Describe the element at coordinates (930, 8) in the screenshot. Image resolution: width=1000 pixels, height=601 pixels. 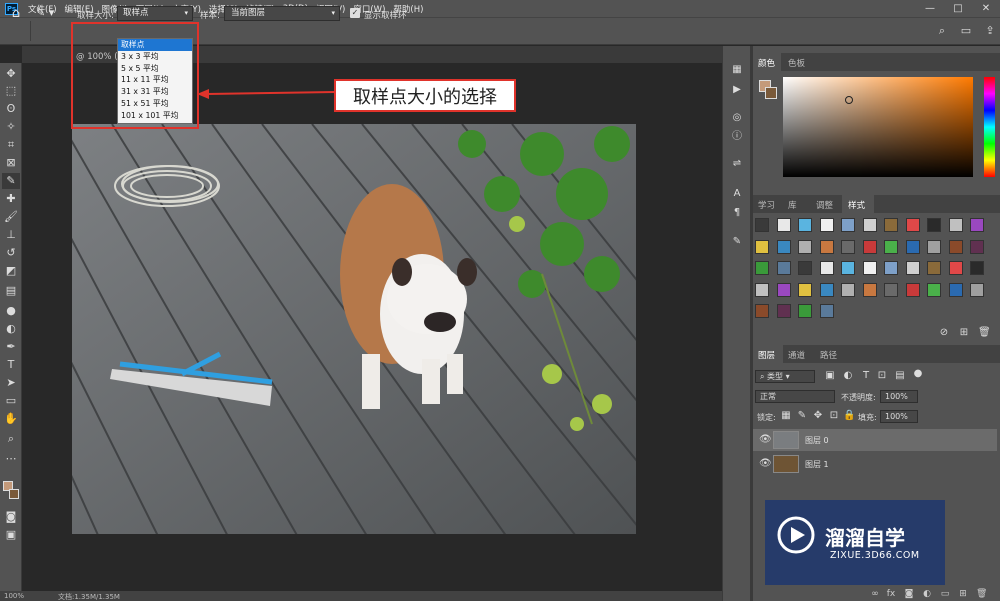
I see `minimize-button: —` at that location.